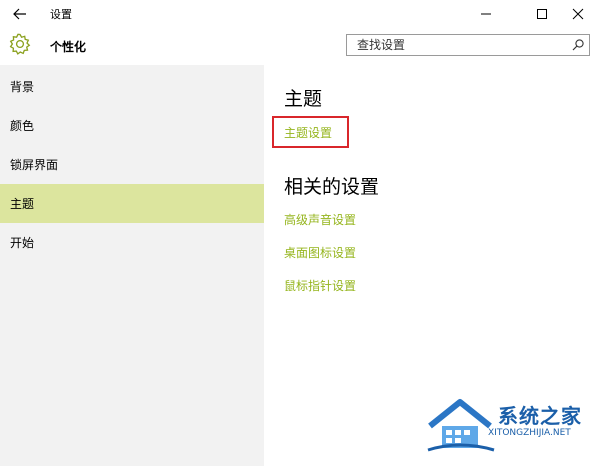 Image resolution: width=600 pixels, height=466 pixels. I want to click on mouse-pointer-settings-link: 鼠标指针设置, so click(320, 285).